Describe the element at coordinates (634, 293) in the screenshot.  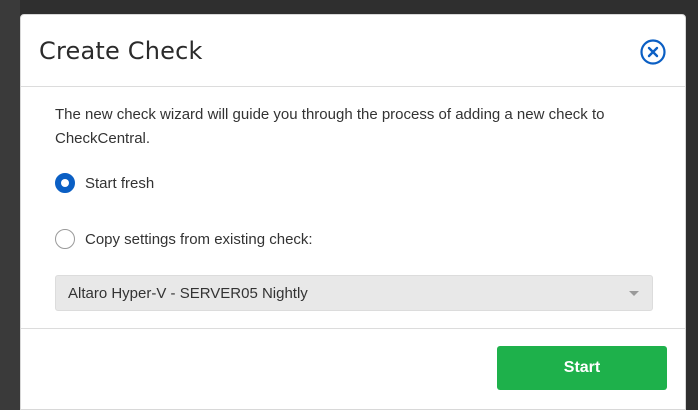
I see `chevron-down-icon` at that location.